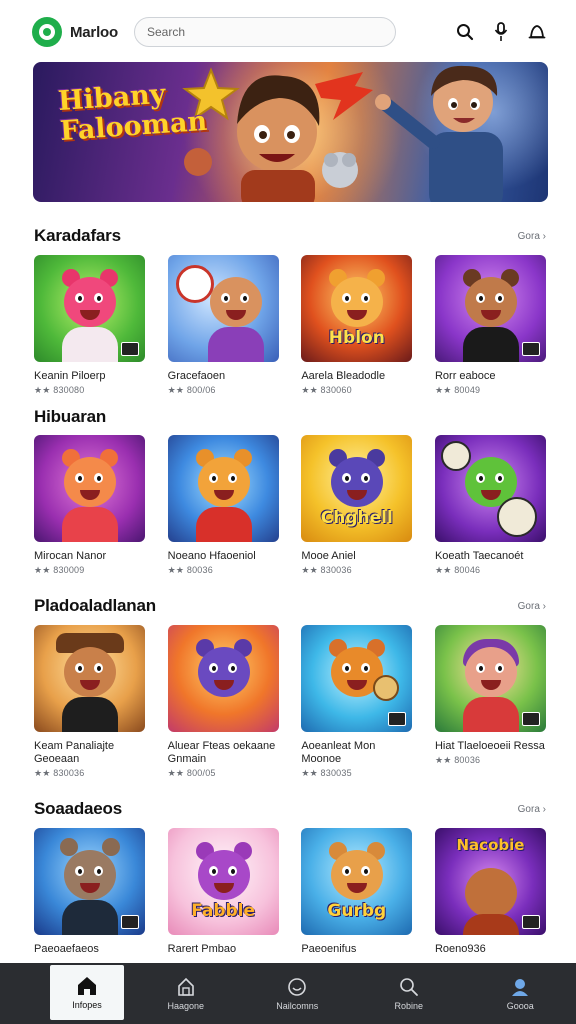 The height and width of the screenshot is (1024, 576). Describe the element at coordinates (290, 809) in the screenshot. I see `section-header: Soaadaeos Gora ›` at that location.